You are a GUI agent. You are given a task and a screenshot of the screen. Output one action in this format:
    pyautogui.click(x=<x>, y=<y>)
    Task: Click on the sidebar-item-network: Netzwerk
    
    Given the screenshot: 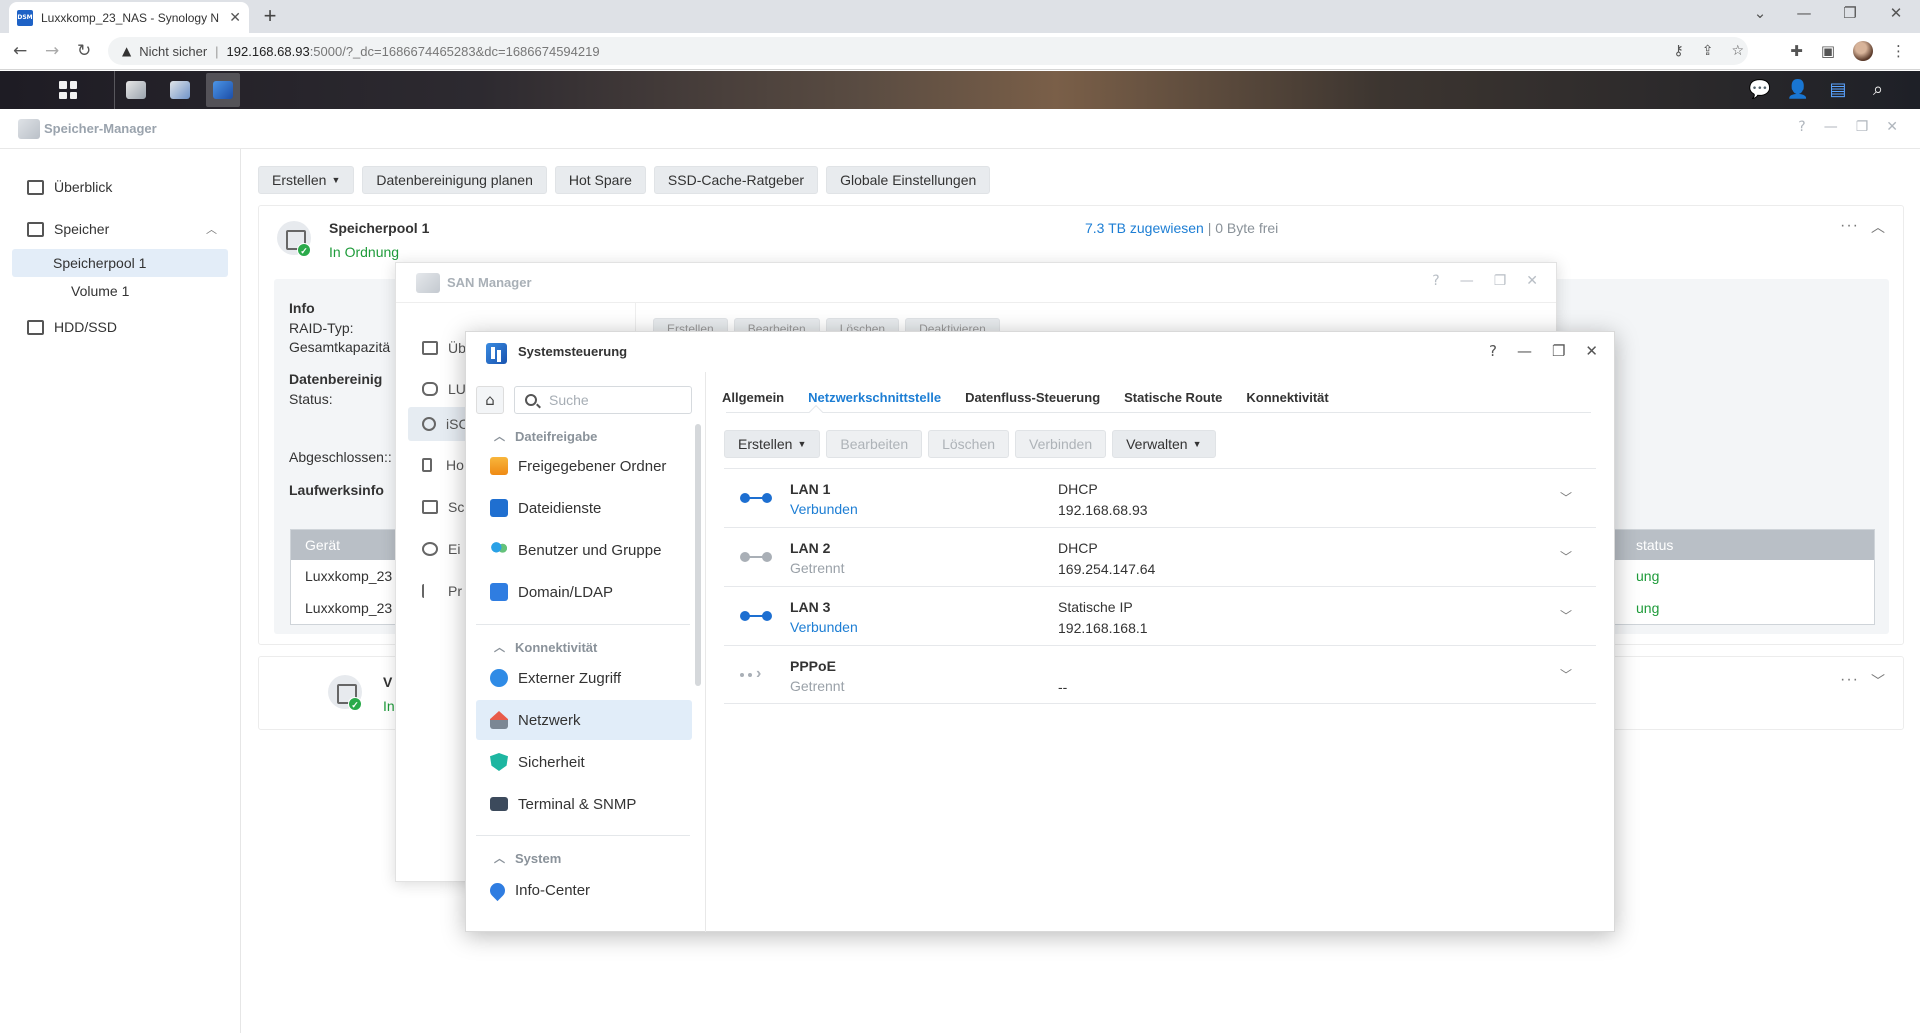 What is the action you would take?
    pyautogui.click(x=584, y=720)
    